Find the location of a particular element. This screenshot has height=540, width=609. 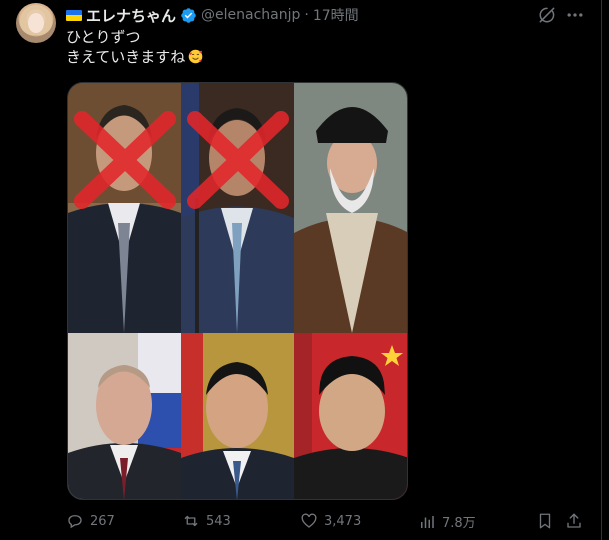

ukraine-flag-icon is located at coordinates (74, 15).